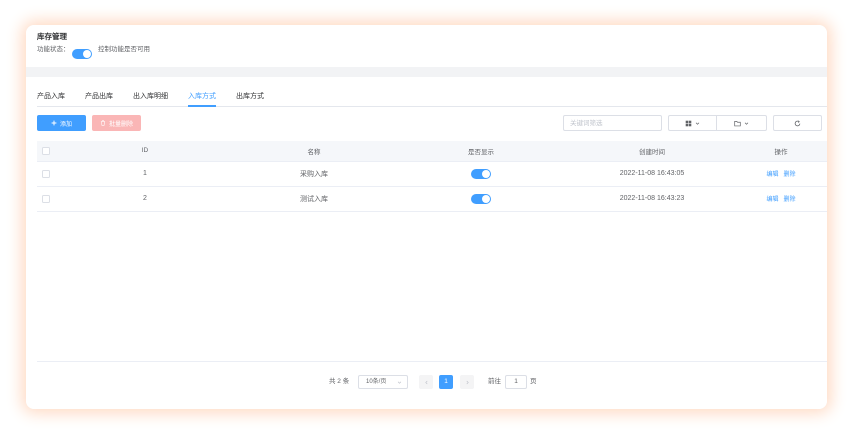 This screenshot has height=433, width=858. Describe the element at coordinates (494, 381) in the screenshot. I see `goto-label: 前往` at that location.